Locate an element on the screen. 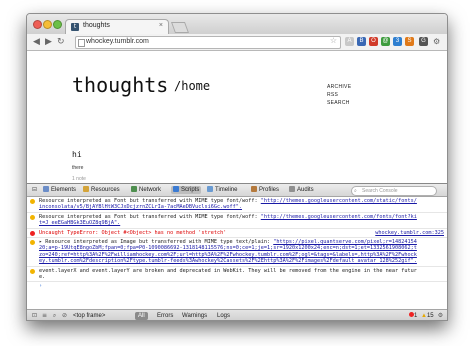 This screenshot has height=346, width=474. filter-errors-button: Errors is located at coordinates (165, 316).